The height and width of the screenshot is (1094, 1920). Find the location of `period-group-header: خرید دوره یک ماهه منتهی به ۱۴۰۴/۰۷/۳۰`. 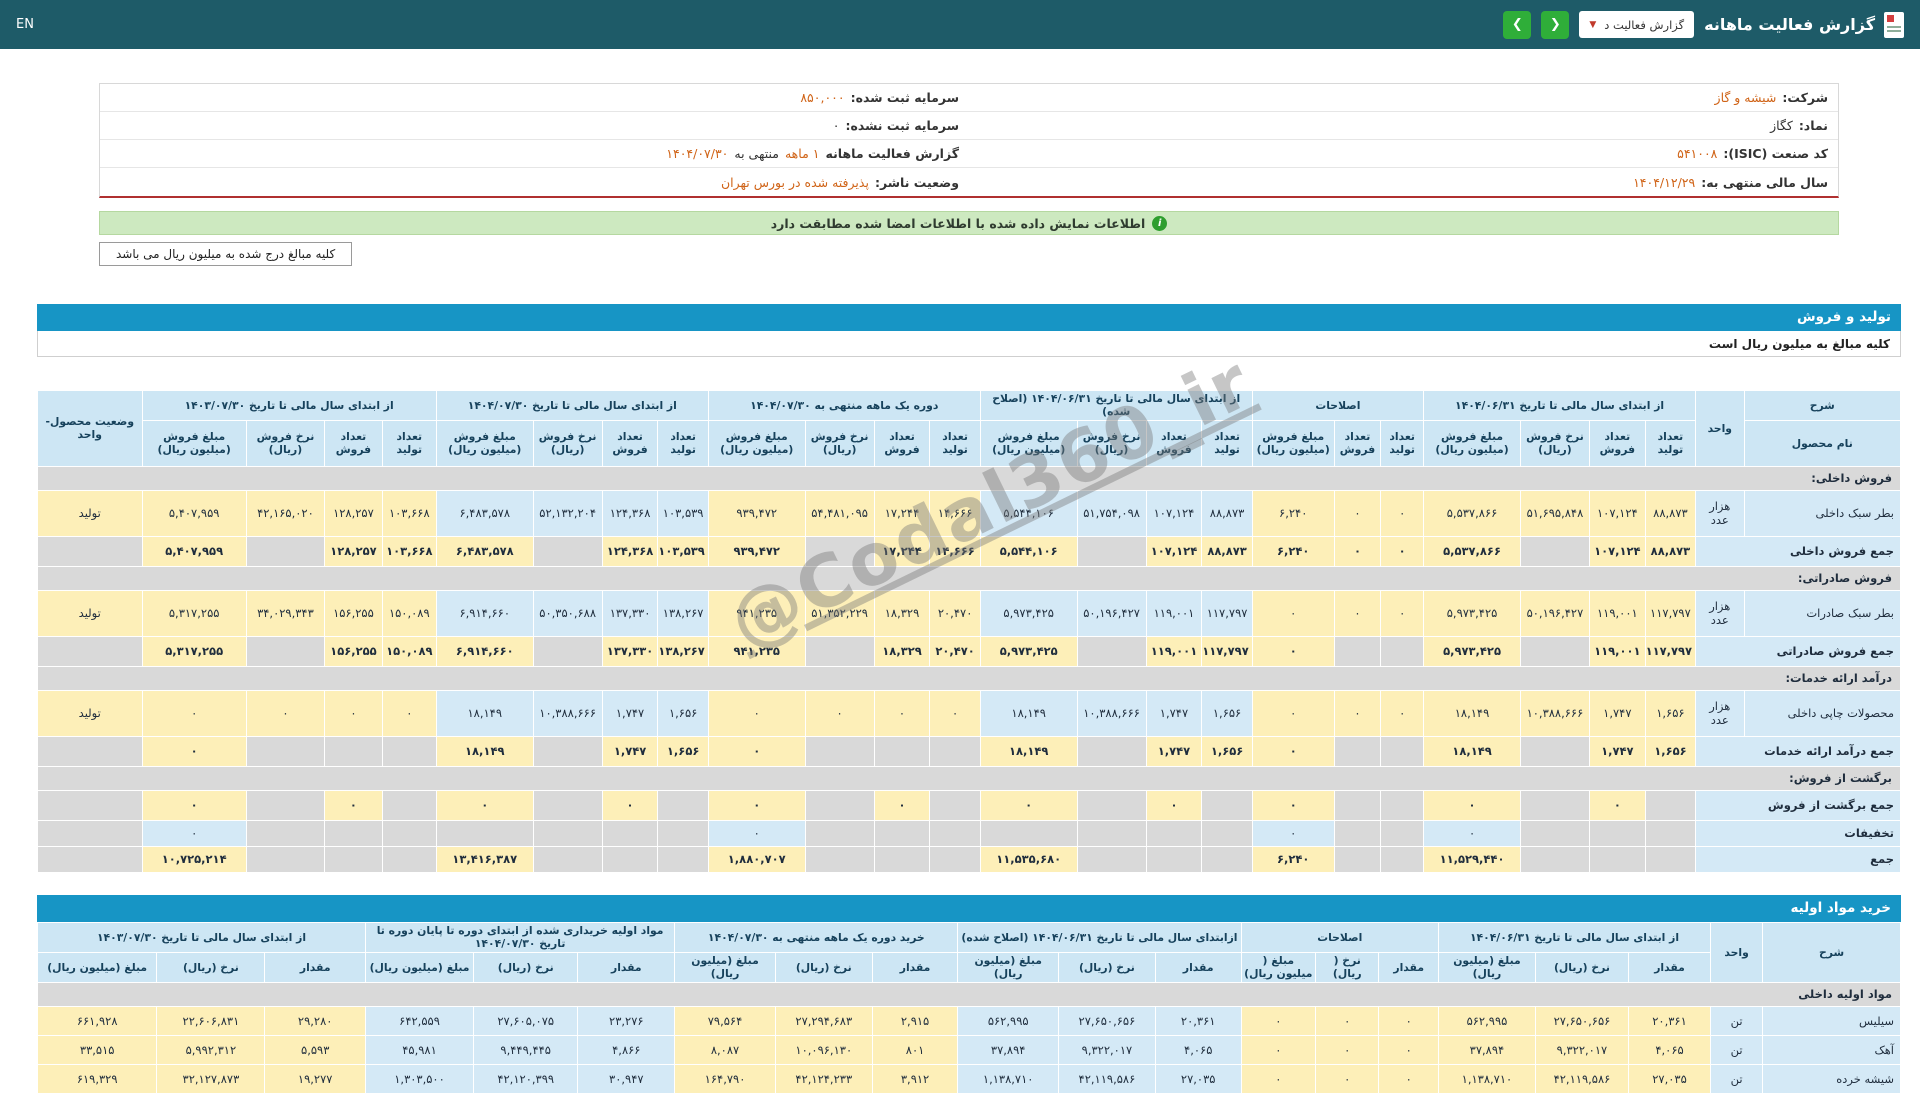

period-group-header: خرید دوره یک ماهه منتهی به ۱۴۰۴/۰۷/۳۰ is located at coordinates (816, 937).